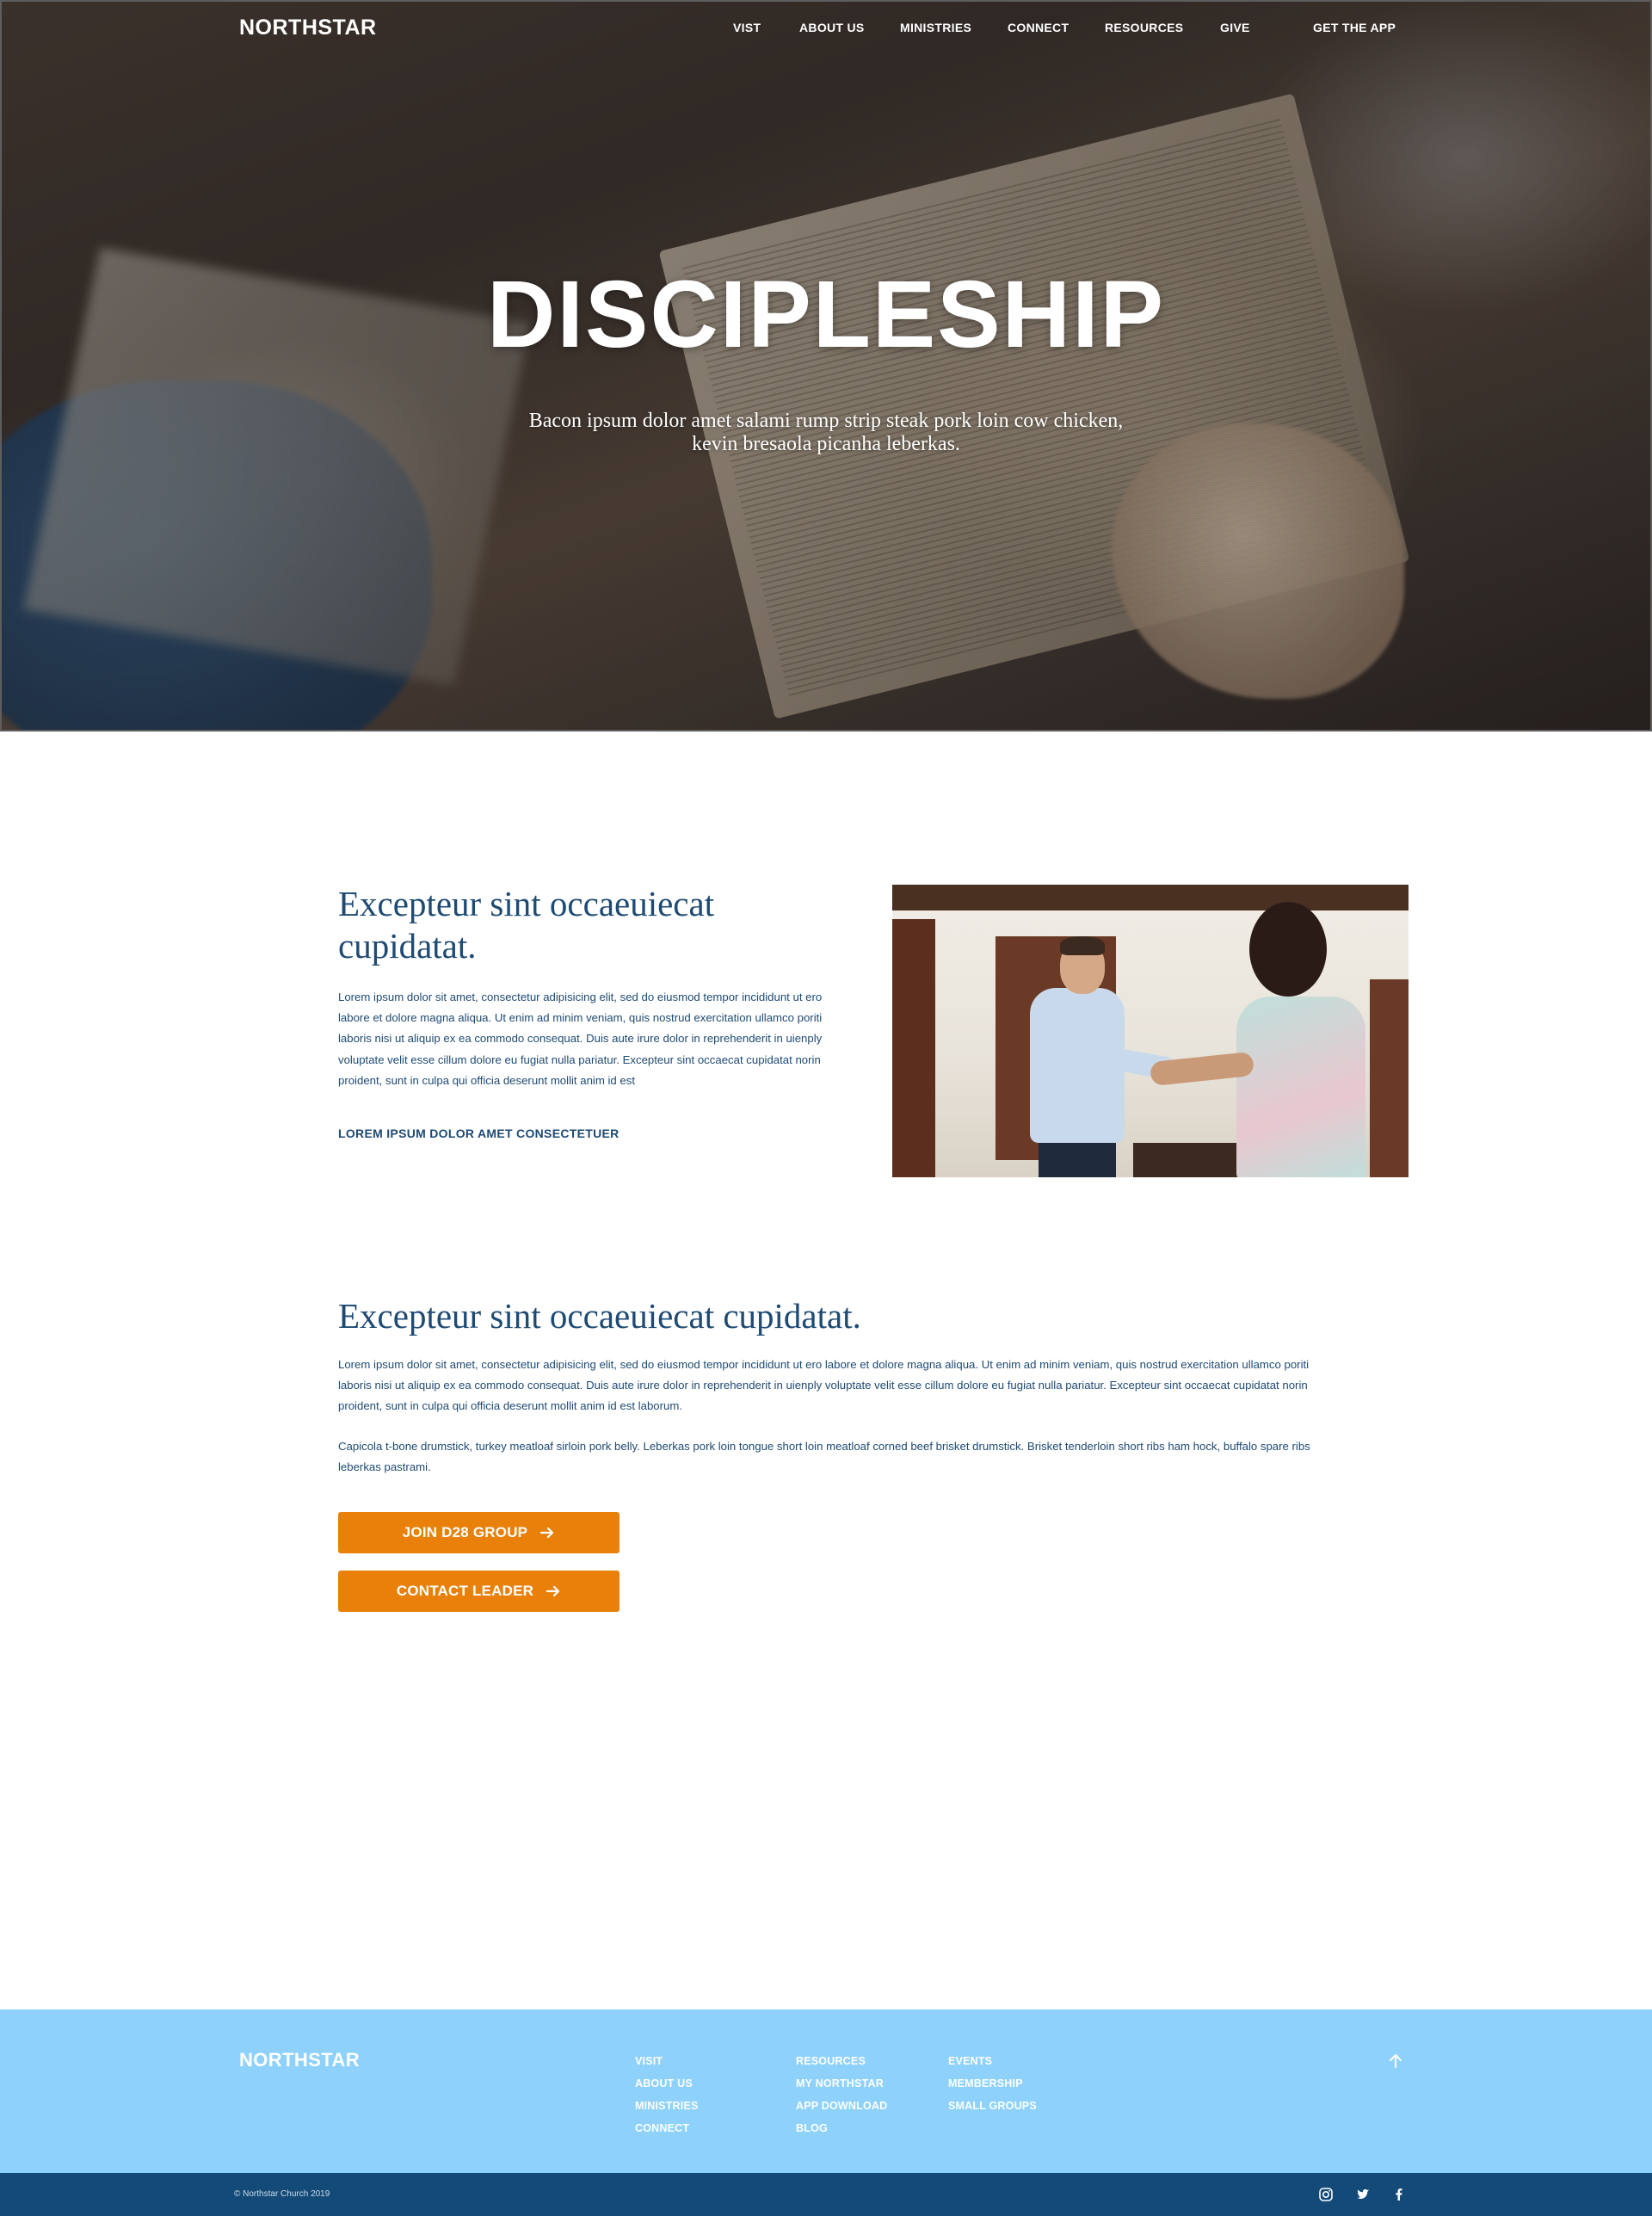 The image size is (1652, 2216). What do you see at coordinates (1399, 2194) in the screenshot?
I see `facebook-icon` at bounding box center [1399, 2194].